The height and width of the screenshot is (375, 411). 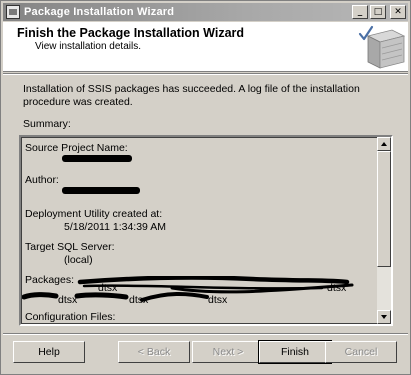 What do you see at coordinates (42, 180) in the screenshot?
I see `author-label: Author:` at bounding box center [42, 180].